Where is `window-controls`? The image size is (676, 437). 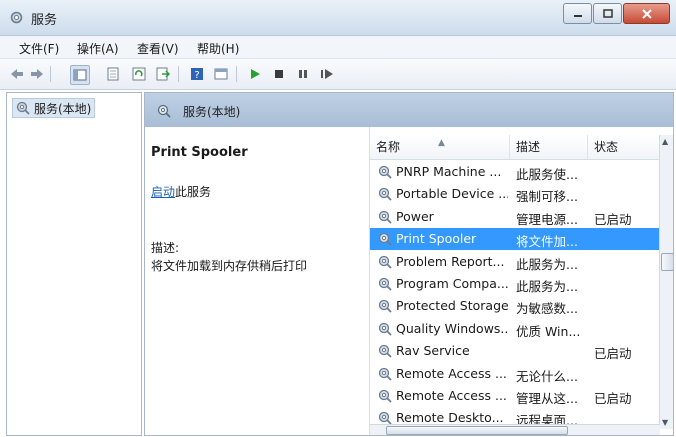 window-controls is located at coordinates (616, 13).